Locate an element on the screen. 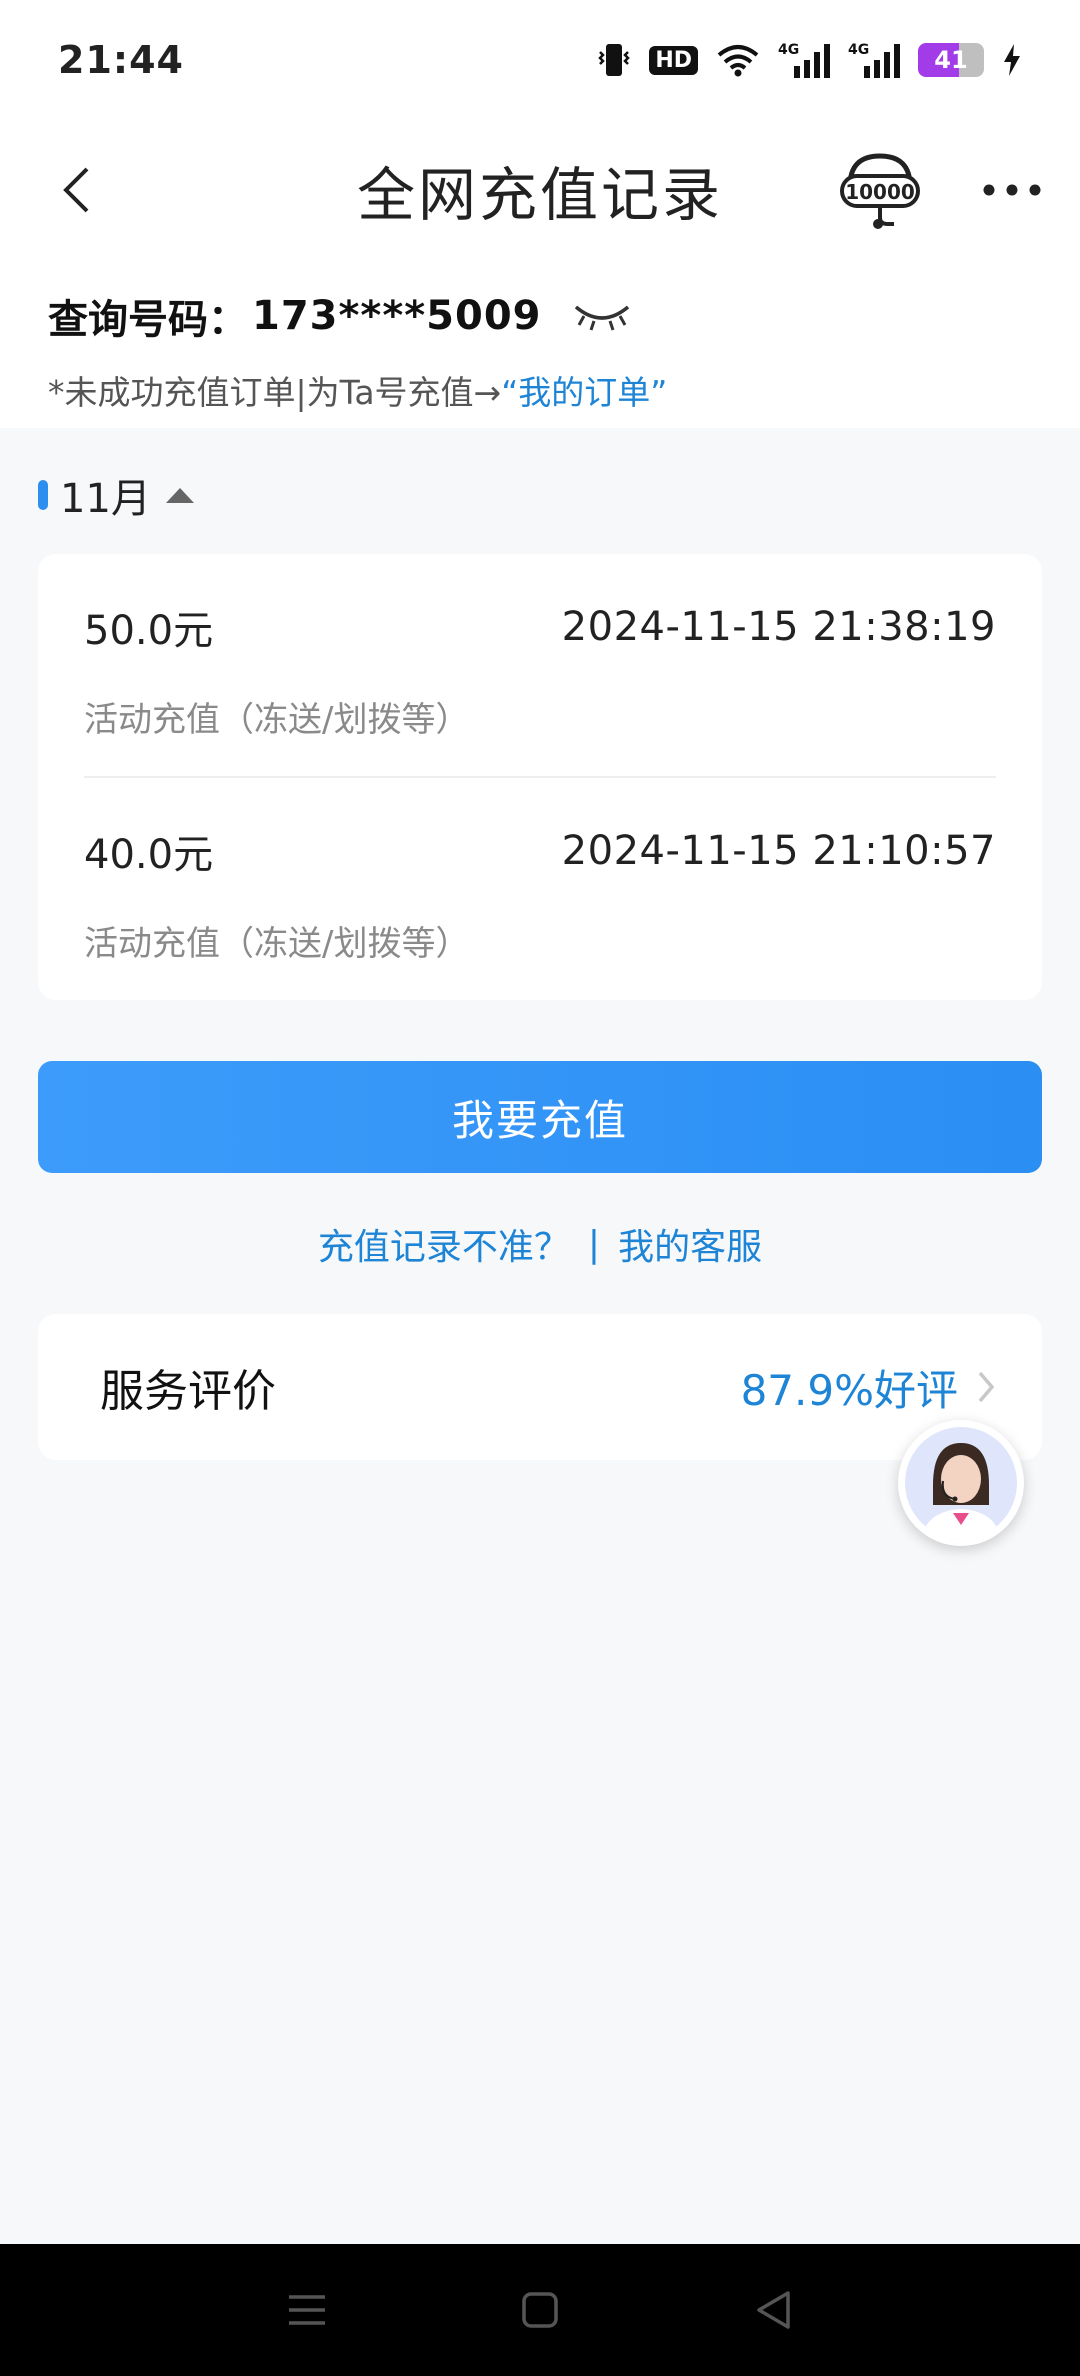 This screenshot has width=1080, height=2376. back-button is located at coordinates (76, 190).